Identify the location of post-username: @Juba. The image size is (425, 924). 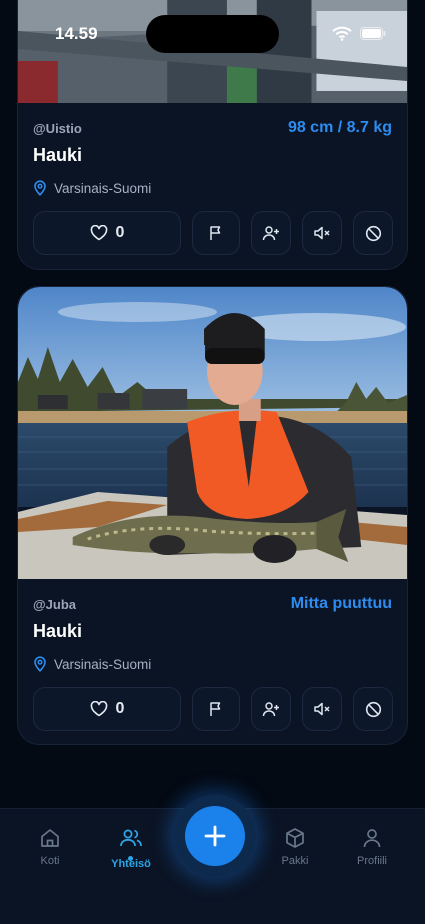
(54, 604).